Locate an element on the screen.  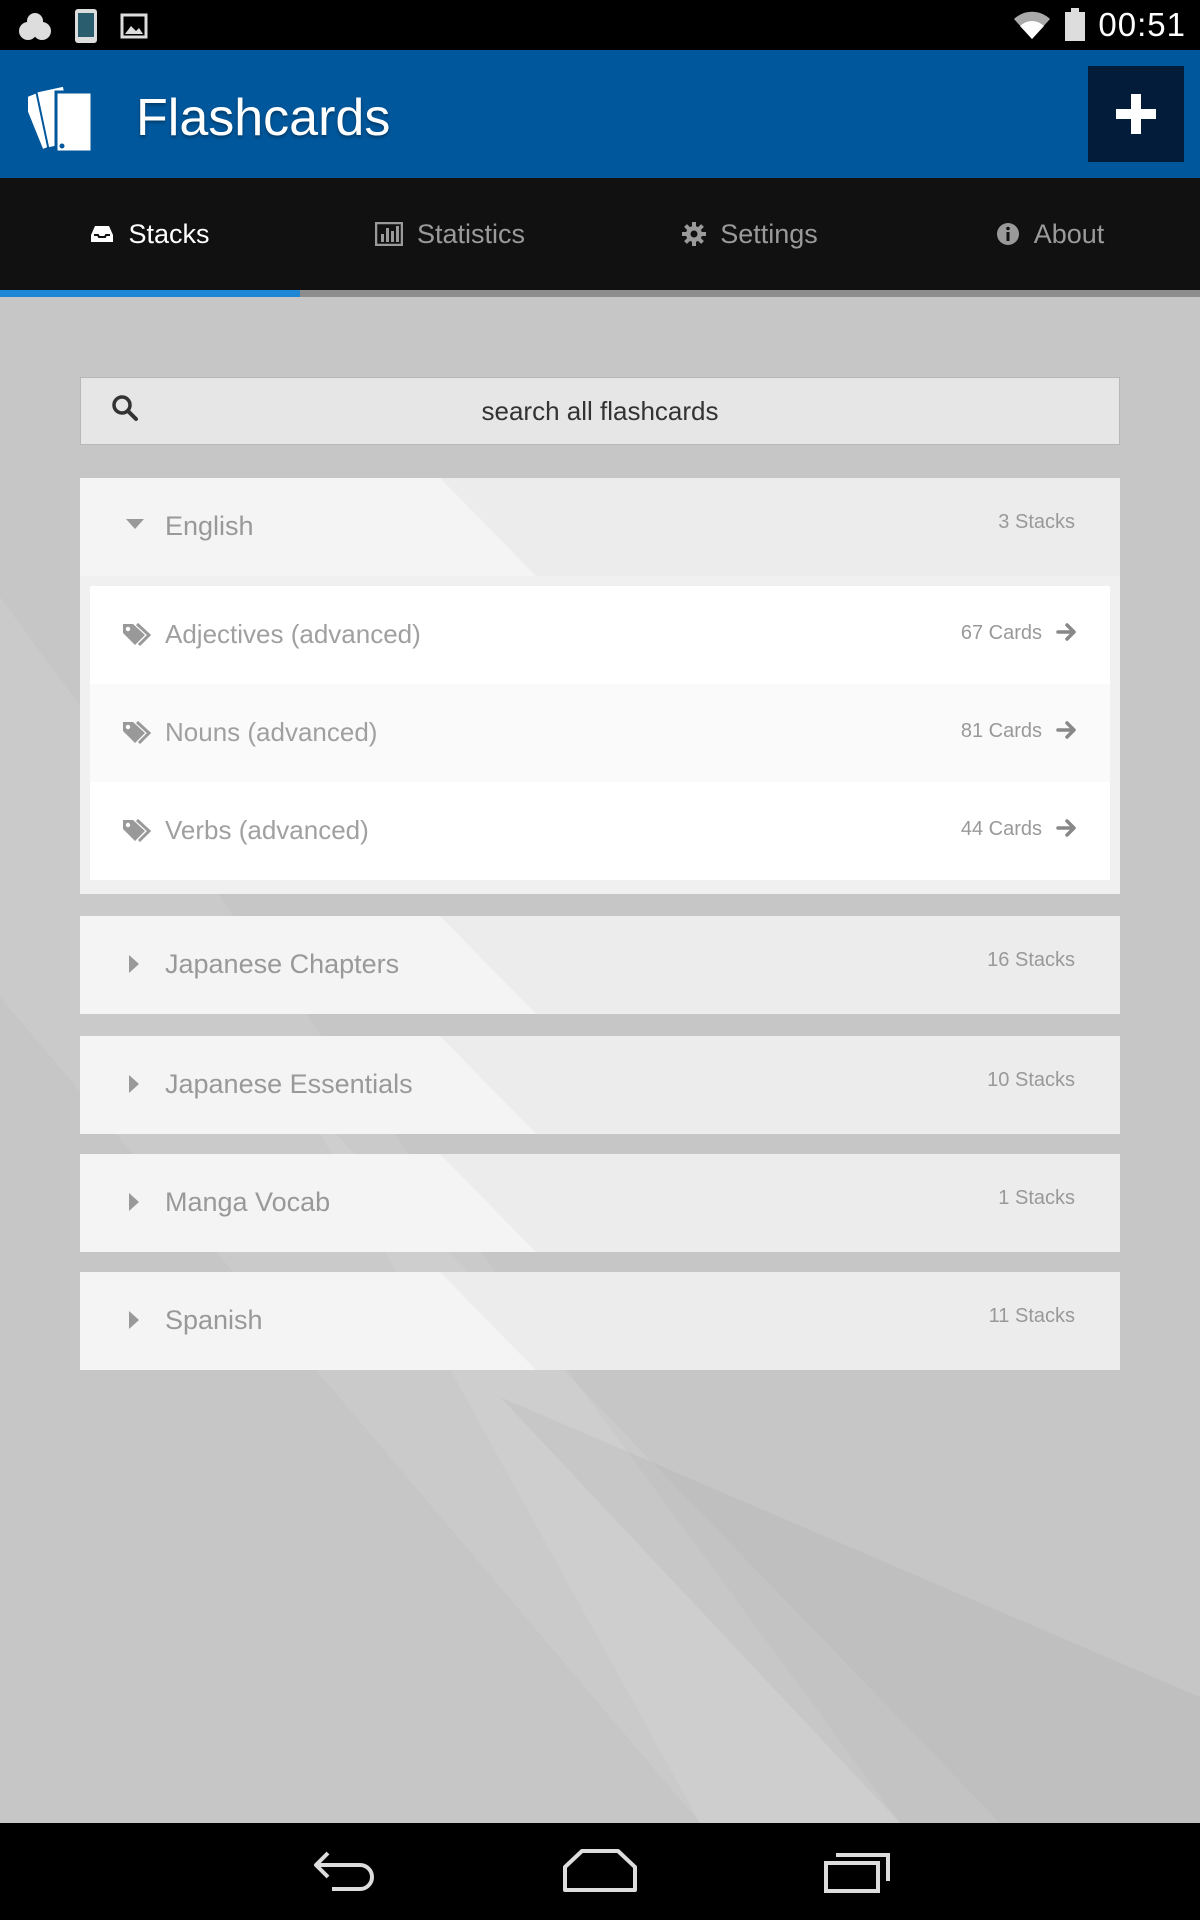
stack-name: Verbs (advanced) is located at coordinates (267, 830).